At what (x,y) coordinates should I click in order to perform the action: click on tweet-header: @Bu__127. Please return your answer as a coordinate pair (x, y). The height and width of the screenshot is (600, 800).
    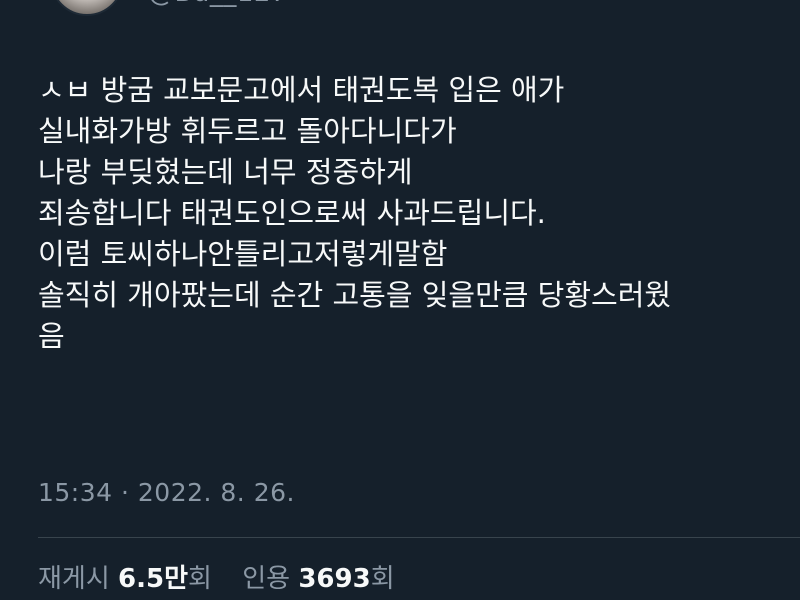
    Looking at the image, I should click on (400, 20).